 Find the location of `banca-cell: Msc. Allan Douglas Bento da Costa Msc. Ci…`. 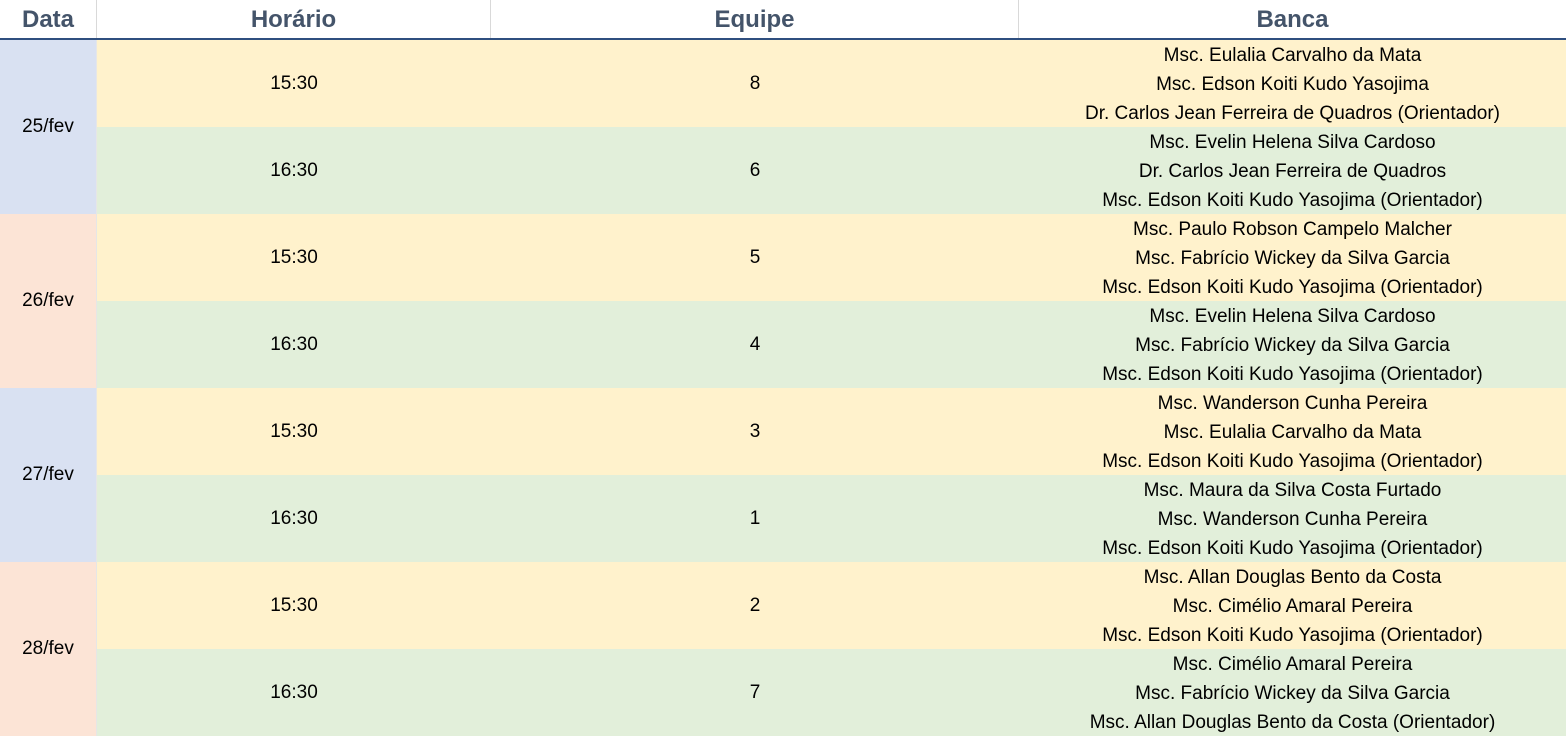

banca-cell: Msc. Allan Douglas Bento da Costa Msc. Ci… is located at coordinates (1292, 605).